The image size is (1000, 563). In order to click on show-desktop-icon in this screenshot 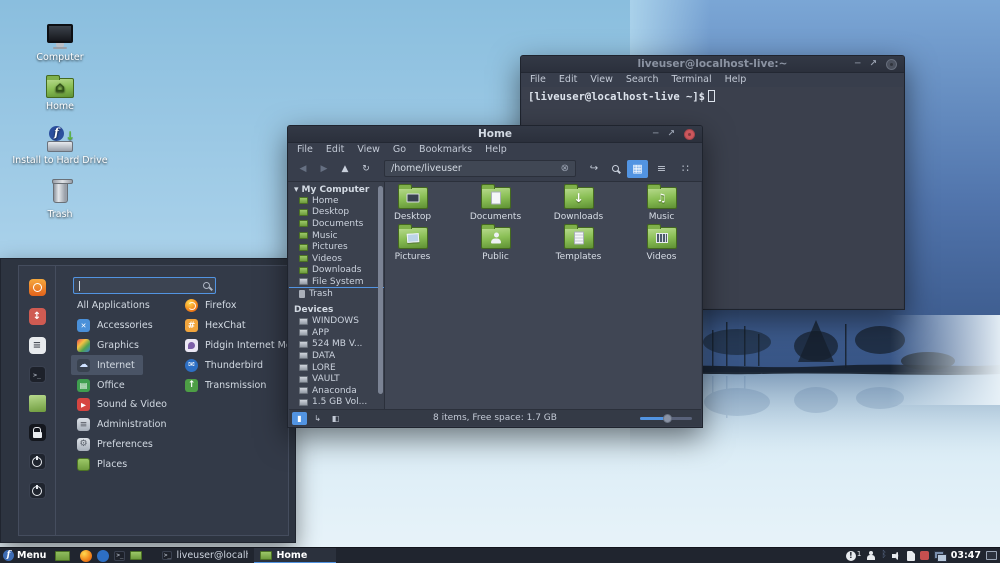, I will do `click(991, 555)`.